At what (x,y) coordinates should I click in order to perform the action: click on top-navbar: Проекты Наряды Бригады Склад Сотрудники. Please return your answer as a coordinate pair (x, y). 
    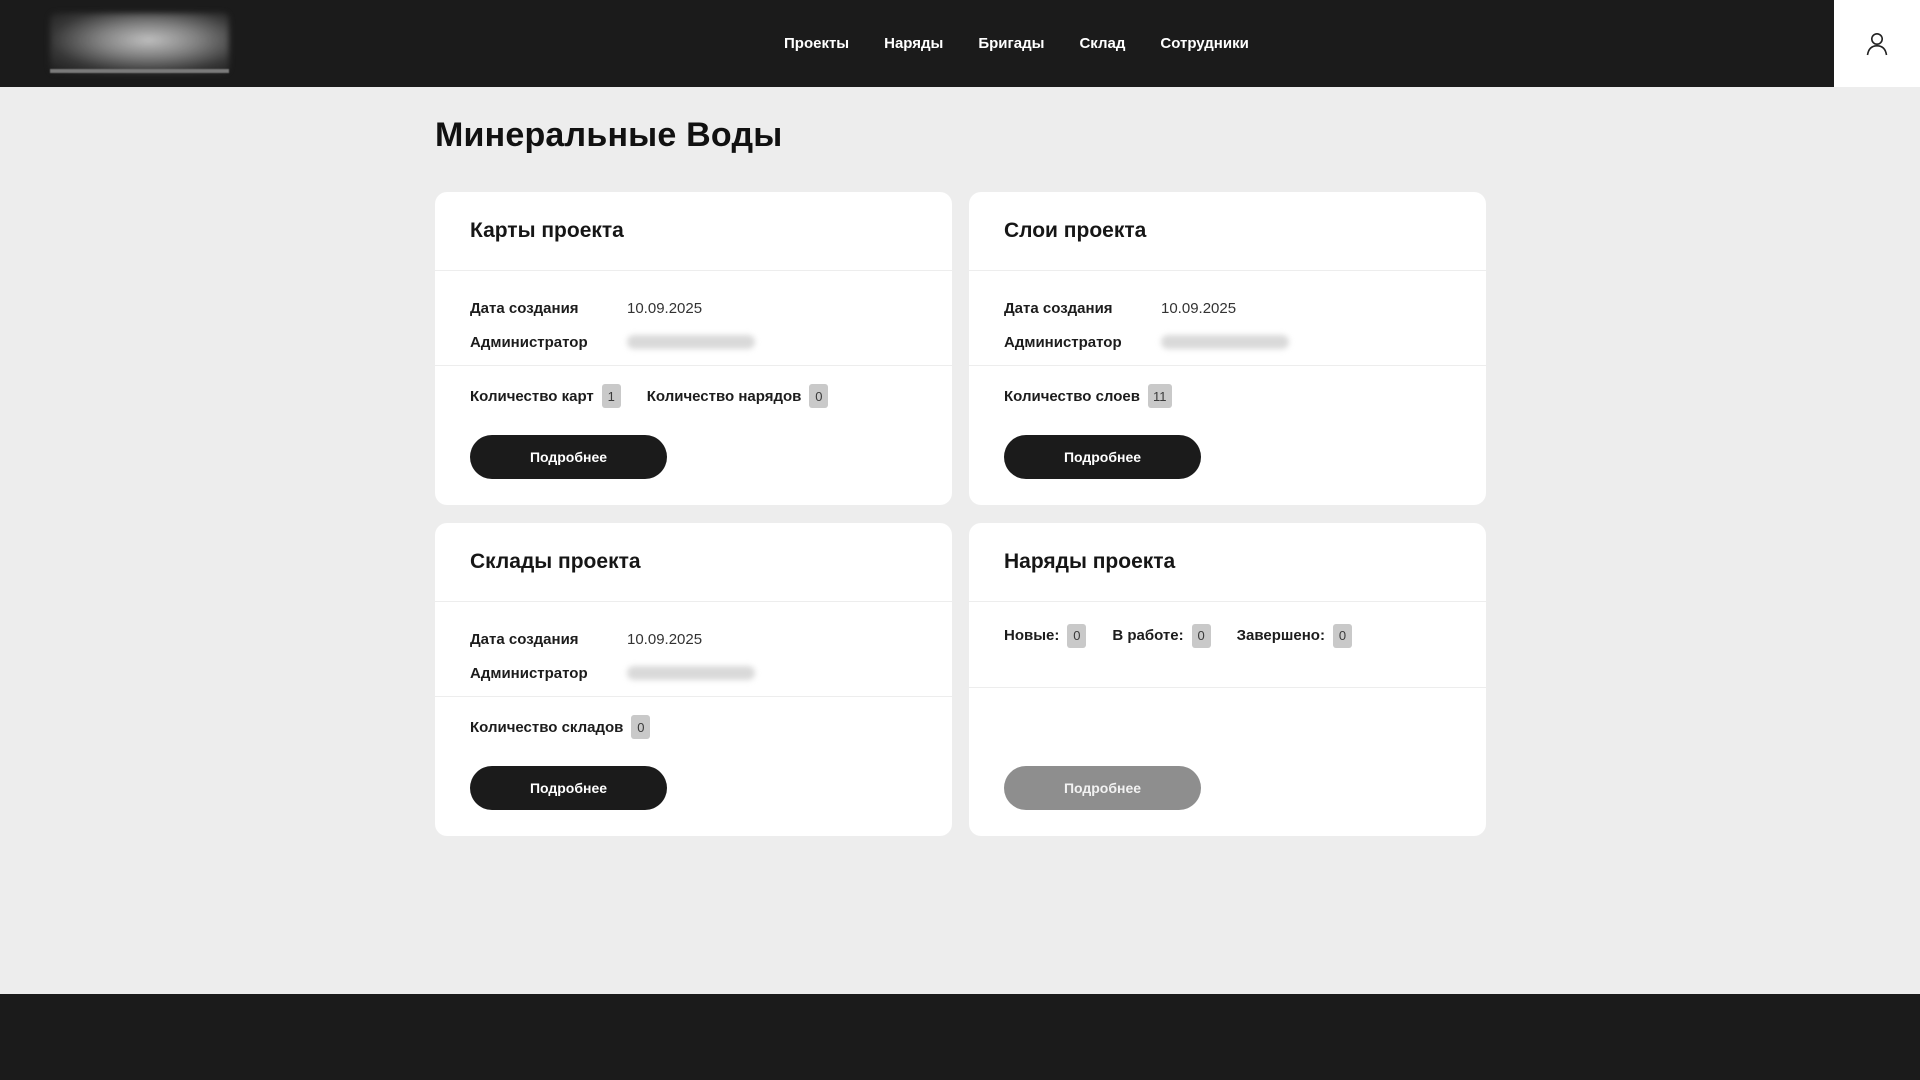
    Looking at the image, I should click on (960, 43).